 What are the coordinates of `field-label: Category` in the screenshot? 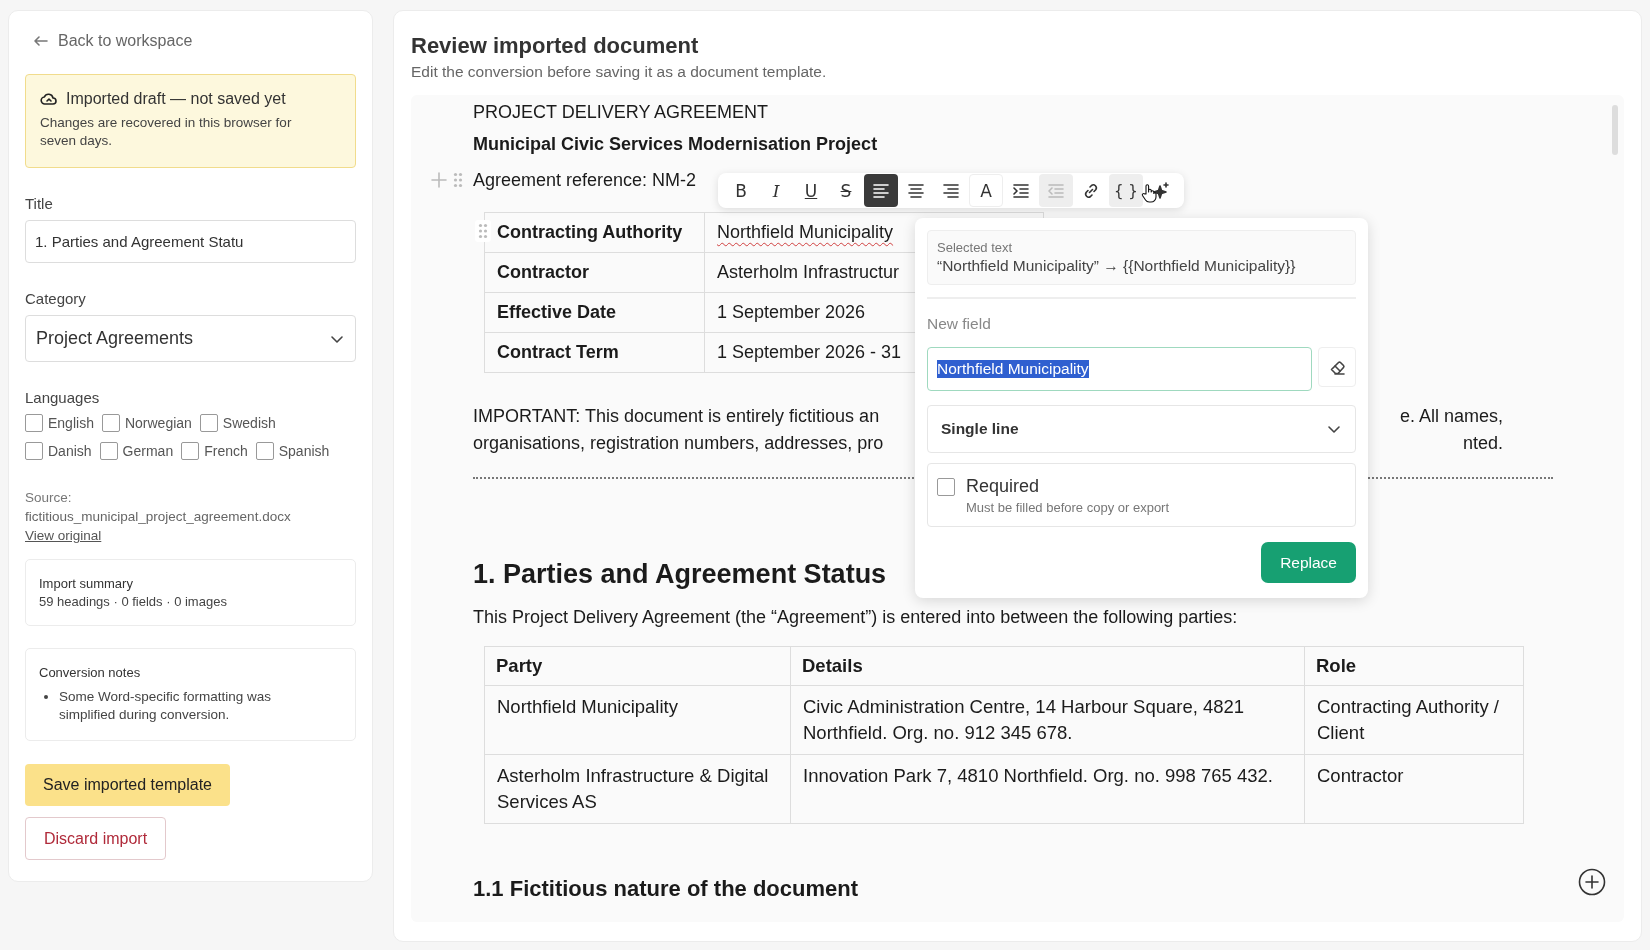 It's located at (56, 298).